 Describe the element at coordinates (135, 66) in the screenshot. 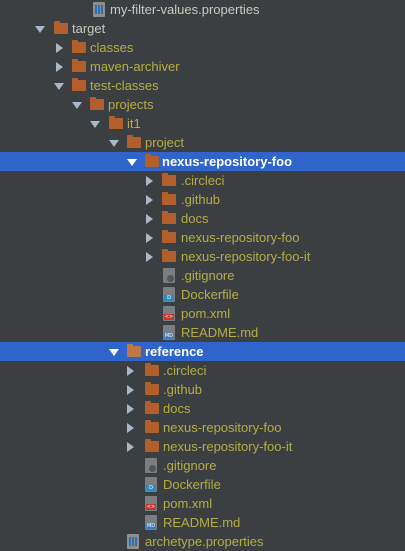

I see `tree-row-label: maven-archiver` at that location.